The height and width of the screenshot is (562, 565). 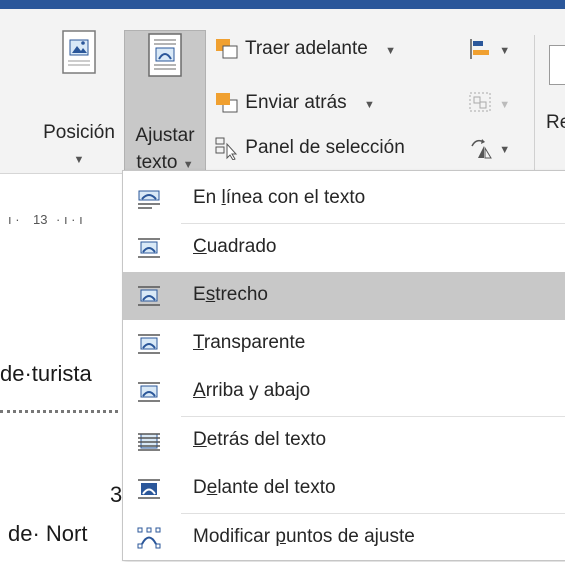 I want to click on menu-item-top-bottom: Arriba y abajo, so click(x=344, y=392).